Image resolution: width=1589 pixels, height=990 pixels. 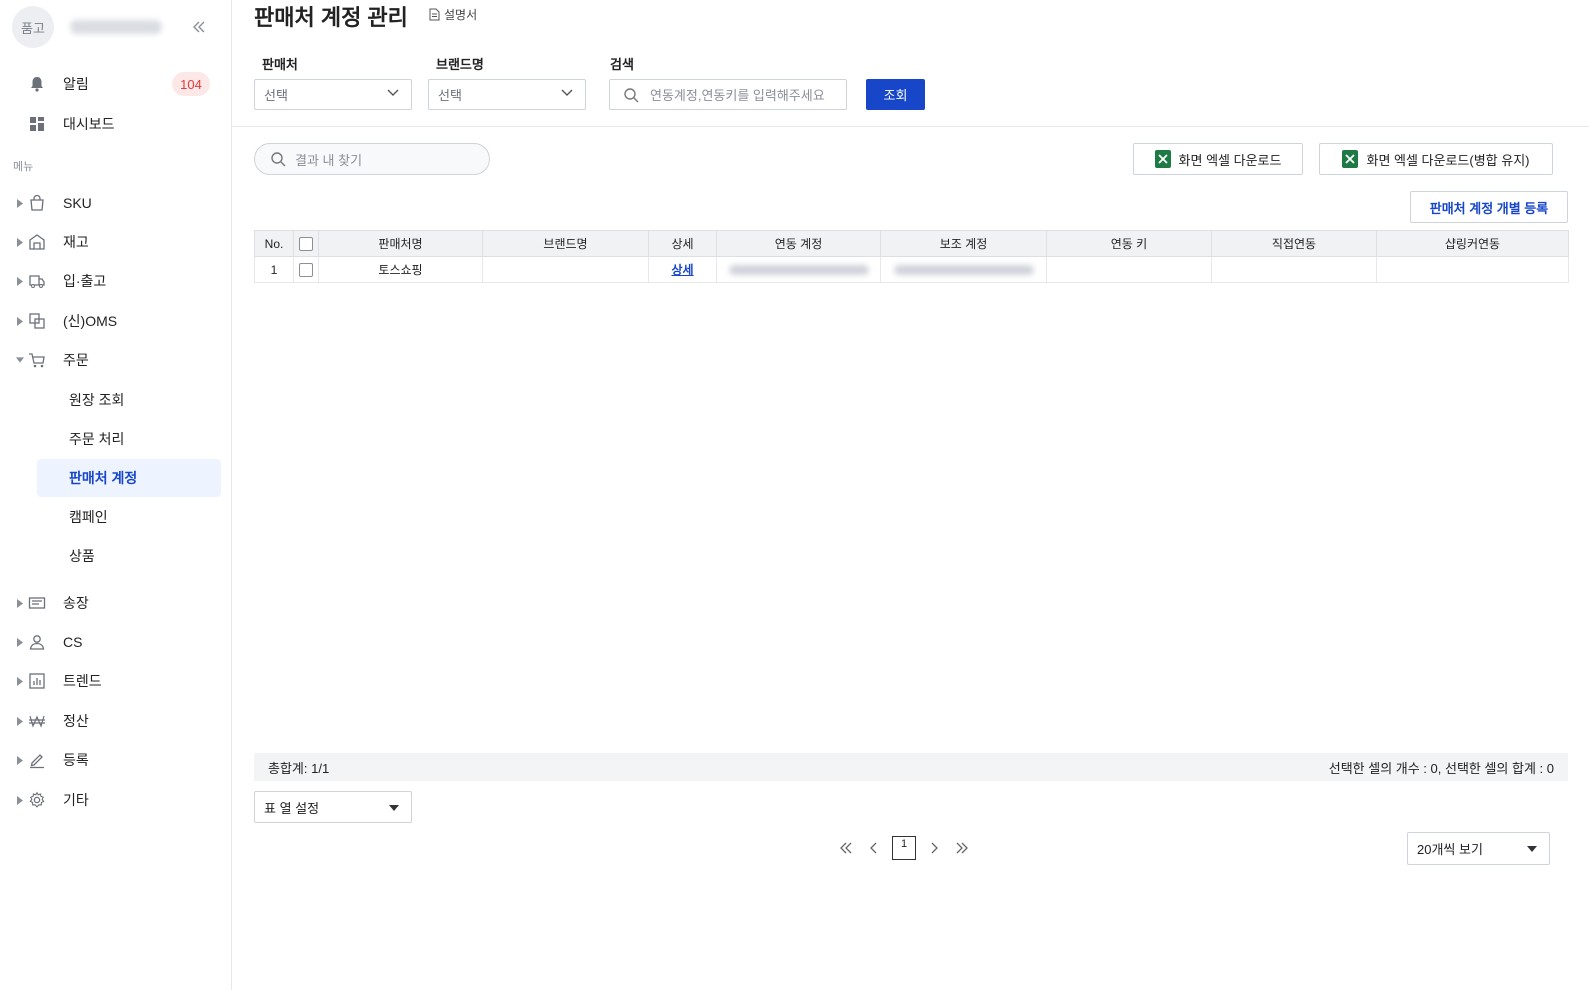 I want to click on sidebar-item-dashboard: 대시보드, so click(x=115, y=124).